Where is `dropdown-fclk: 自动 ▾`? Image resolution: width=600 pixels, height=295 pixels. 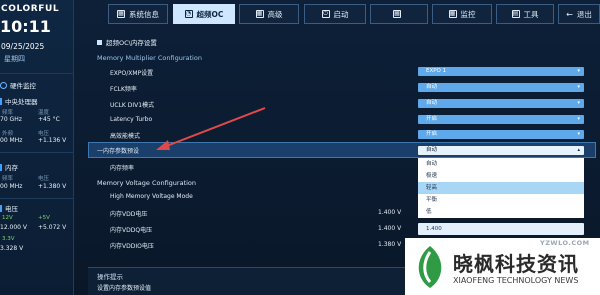 dropdown-fclk: 自动 ▾ is located at coordinates (501, 87).